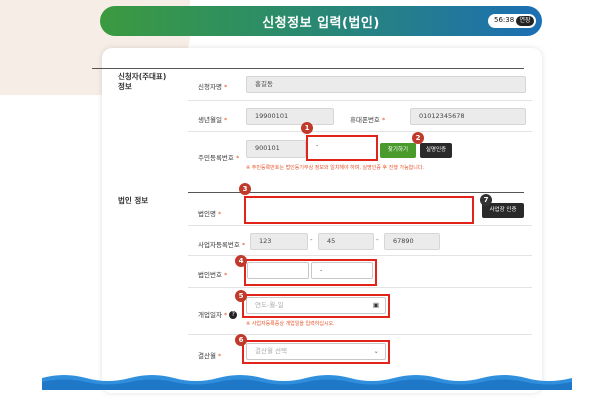  I want to click on corporation-section-title: 법인 정보, so click(133, 200).